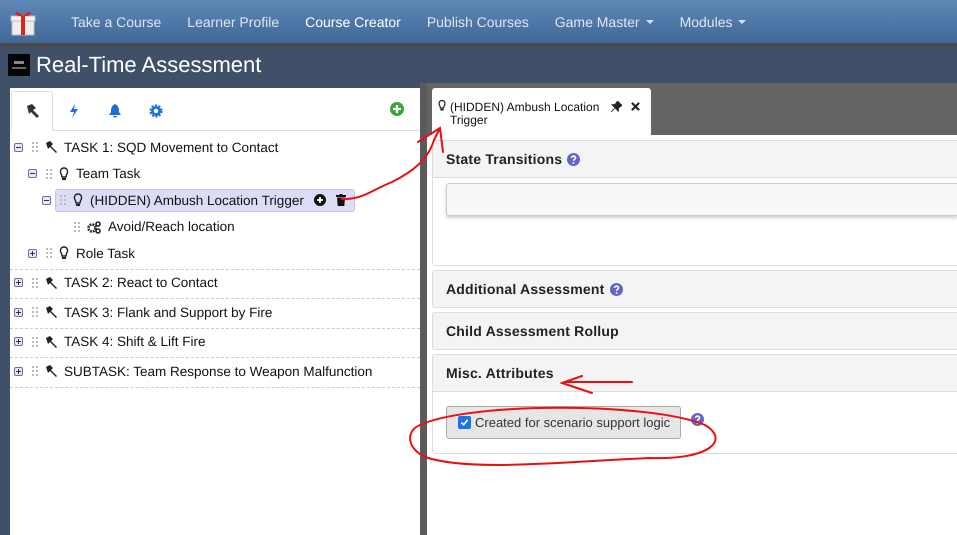 The width and height of the screenshot is (957, 535). Describe the element at coordinates (121, 342) in the screenshot. I see `tree-node: TASK 4: Shift & Lift Fire` at that location.